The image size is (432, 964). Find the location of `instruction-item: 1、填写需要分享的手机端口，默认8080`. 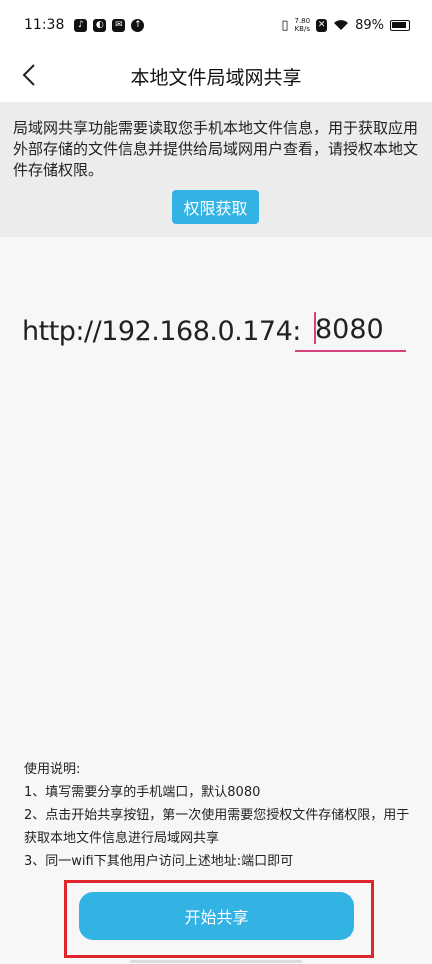

instruction-item: 1、填写需要分享的手机端口，默认8080 is located at coordinates (142, 792).